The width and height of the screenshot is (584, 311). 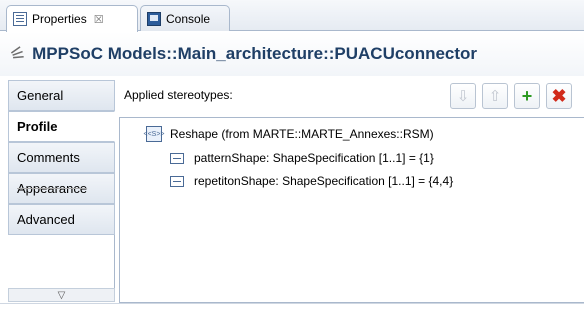 I want to click on section-tab-appearance: Appearance, so click(x=61, y=188).